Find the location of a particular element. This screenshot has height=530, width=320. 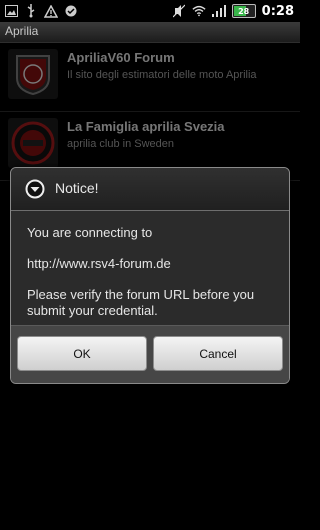

signal-icon is located at coordinates (218, 11).